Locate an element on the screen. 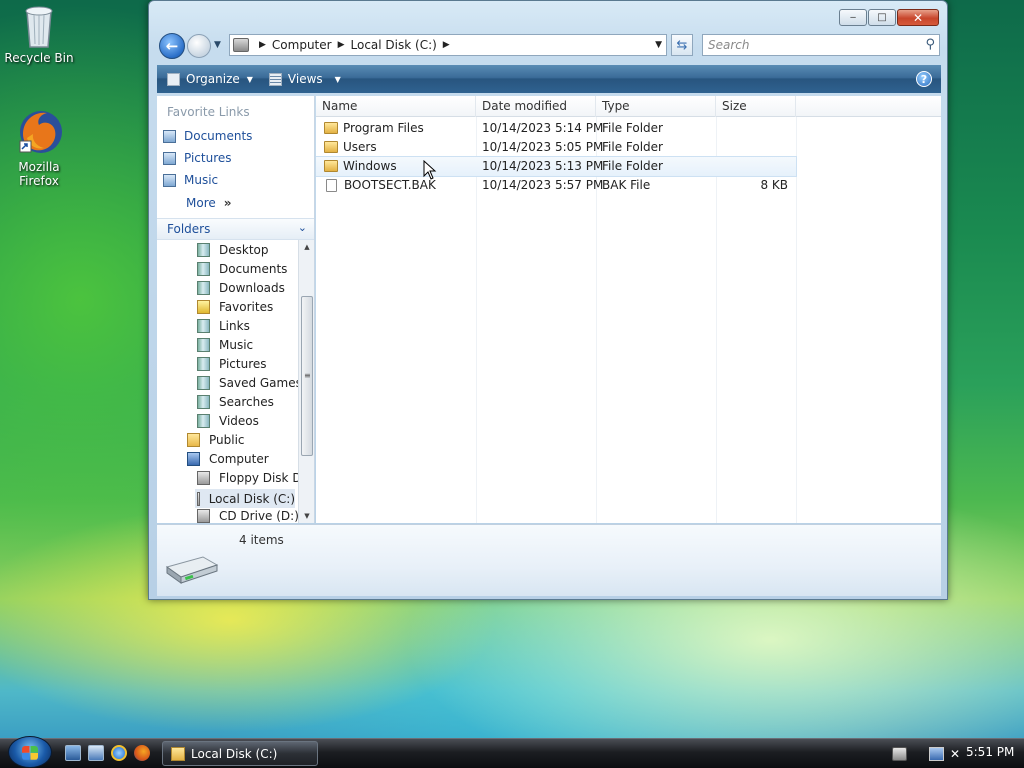  windows-logo-icon is located at coordinates (30, 753).